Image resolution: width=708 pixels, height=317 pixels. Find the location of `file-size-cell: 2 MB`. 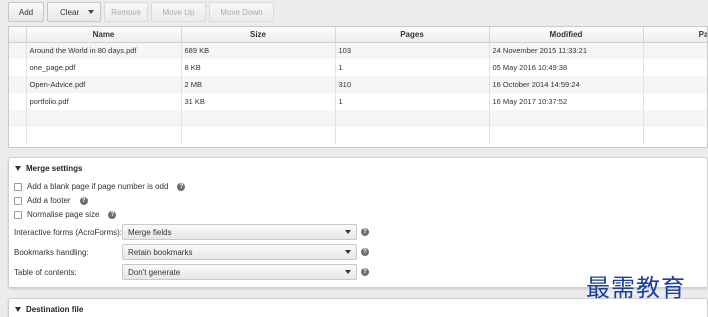

file-size-cell: 2 MB is located at coordinates (258, 84).